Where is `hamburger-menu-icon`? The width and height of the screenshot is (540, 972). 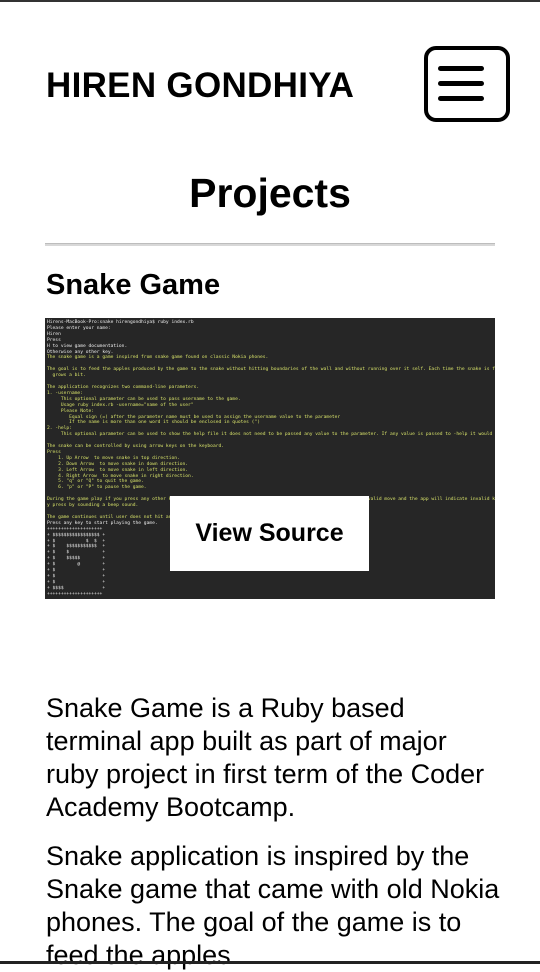 hamburger-menu-icon is located at coordinates (467, 84).